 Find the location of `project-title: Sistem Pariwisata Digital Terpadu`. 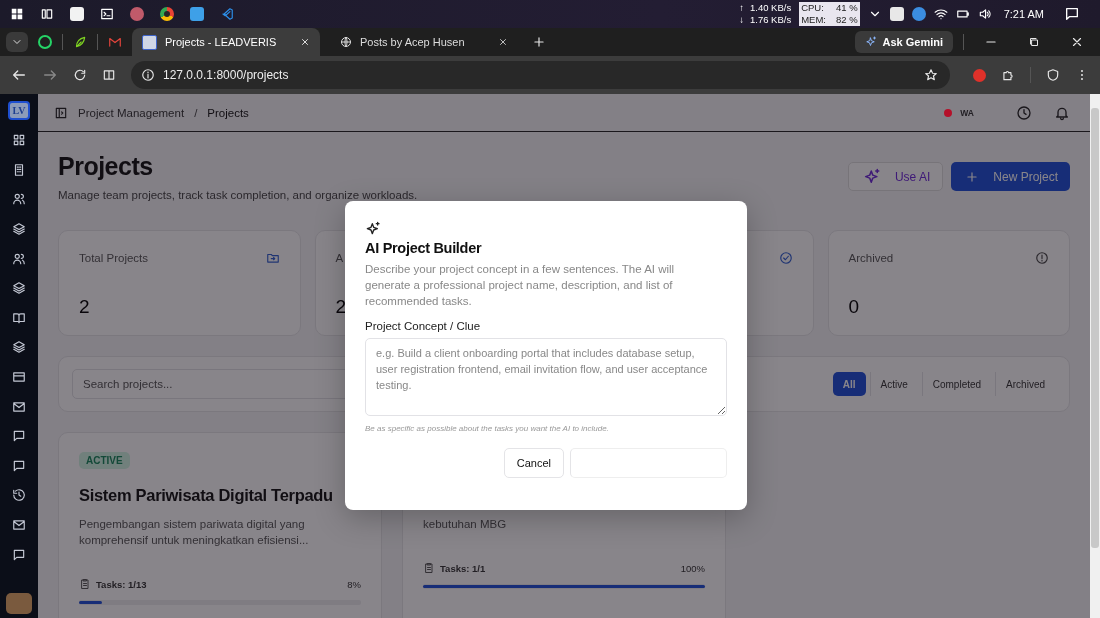

project-title: Sistem Pariwisata Digital Terpadu is located at coordinates (206, 495).